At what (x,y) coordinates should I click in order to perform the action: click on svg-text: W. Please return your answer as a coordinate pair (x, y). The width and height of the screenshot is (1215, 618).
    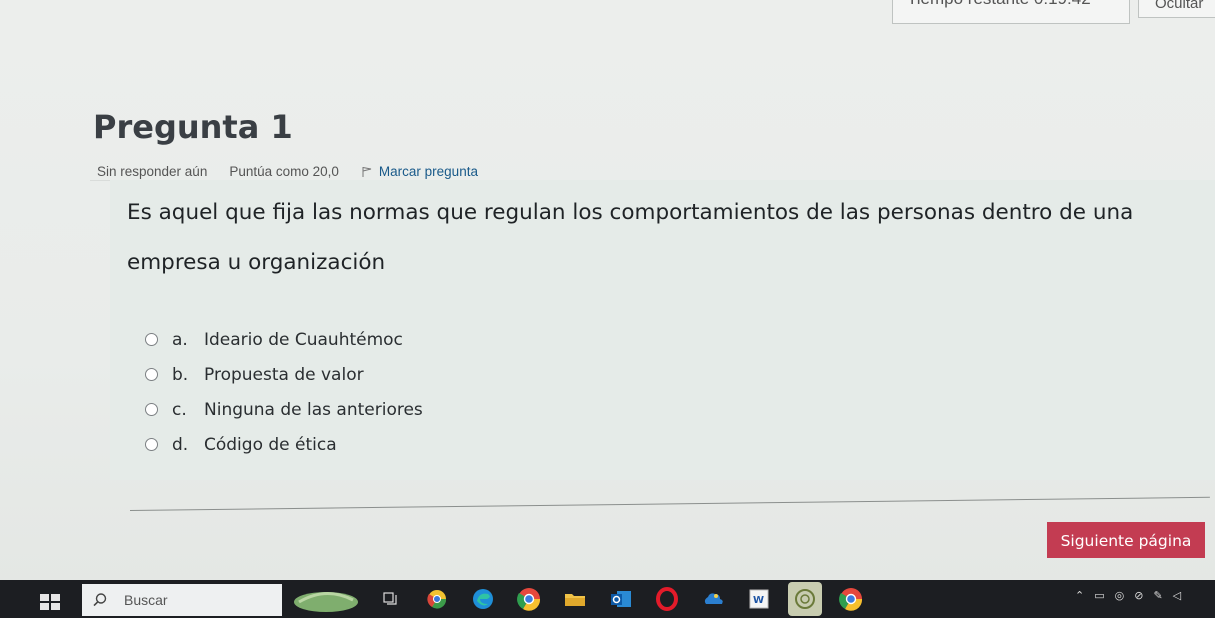
    Looking at the image, I should click on (758, 600).